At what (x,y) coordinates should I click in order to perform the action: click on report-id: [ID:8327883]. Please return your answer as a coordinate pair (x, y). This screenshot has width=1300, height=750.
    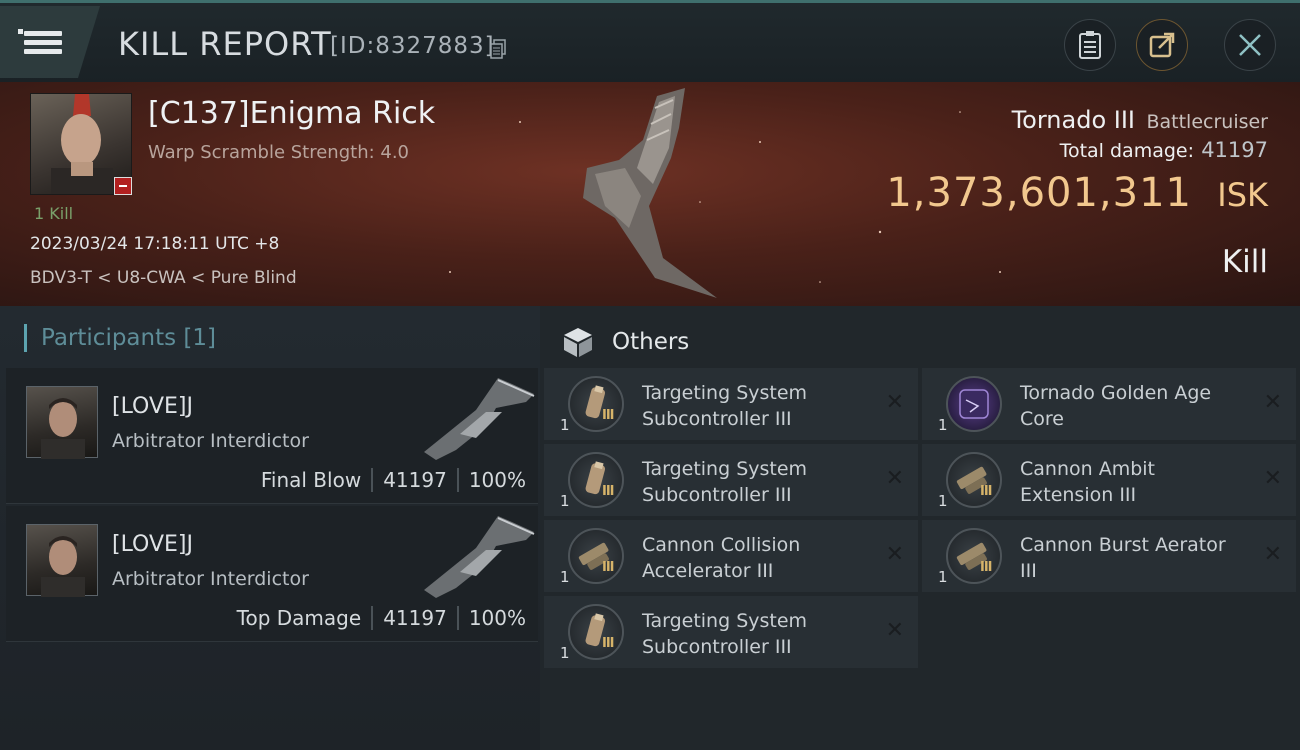
    Looking at the image, I should click on (412, 46).